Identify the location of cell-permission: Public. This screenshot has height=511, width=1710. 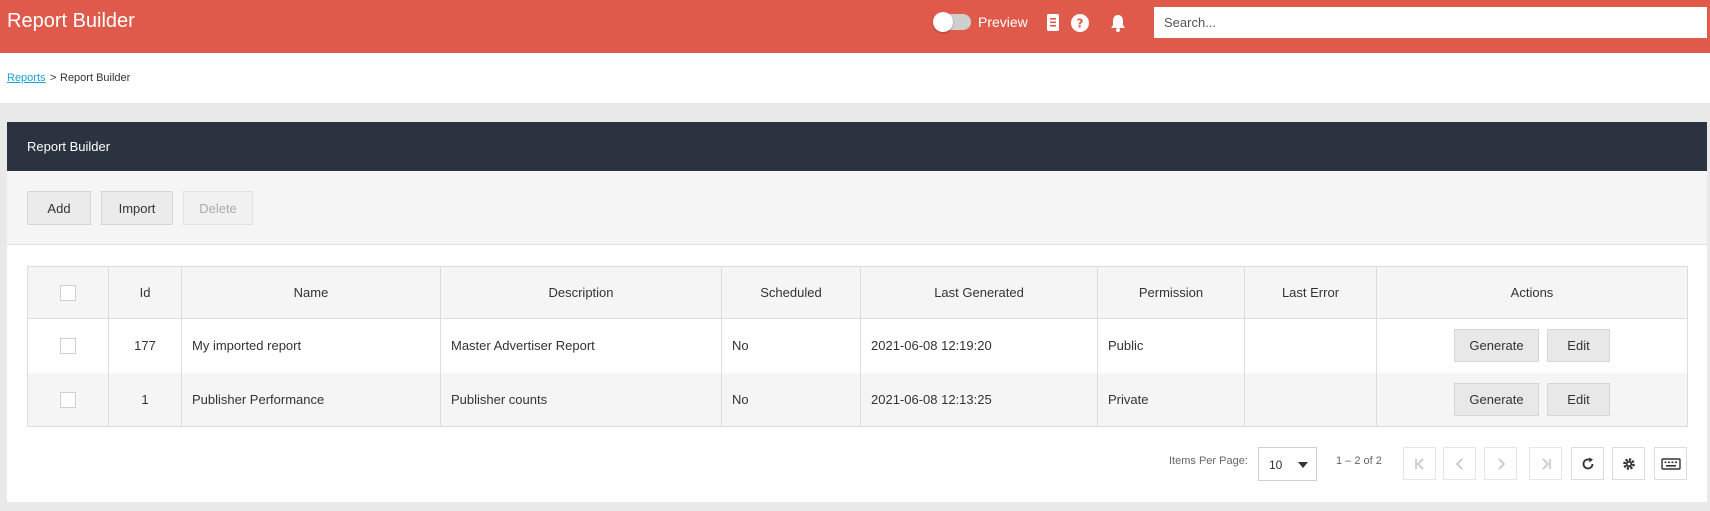
(1171, 345).